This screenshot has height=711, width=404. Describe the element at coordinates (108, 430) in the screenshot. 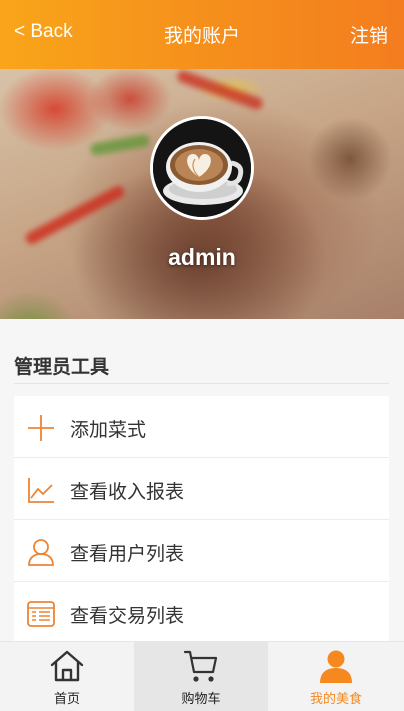

I see `list-item-label: 添加菜式` at that location.